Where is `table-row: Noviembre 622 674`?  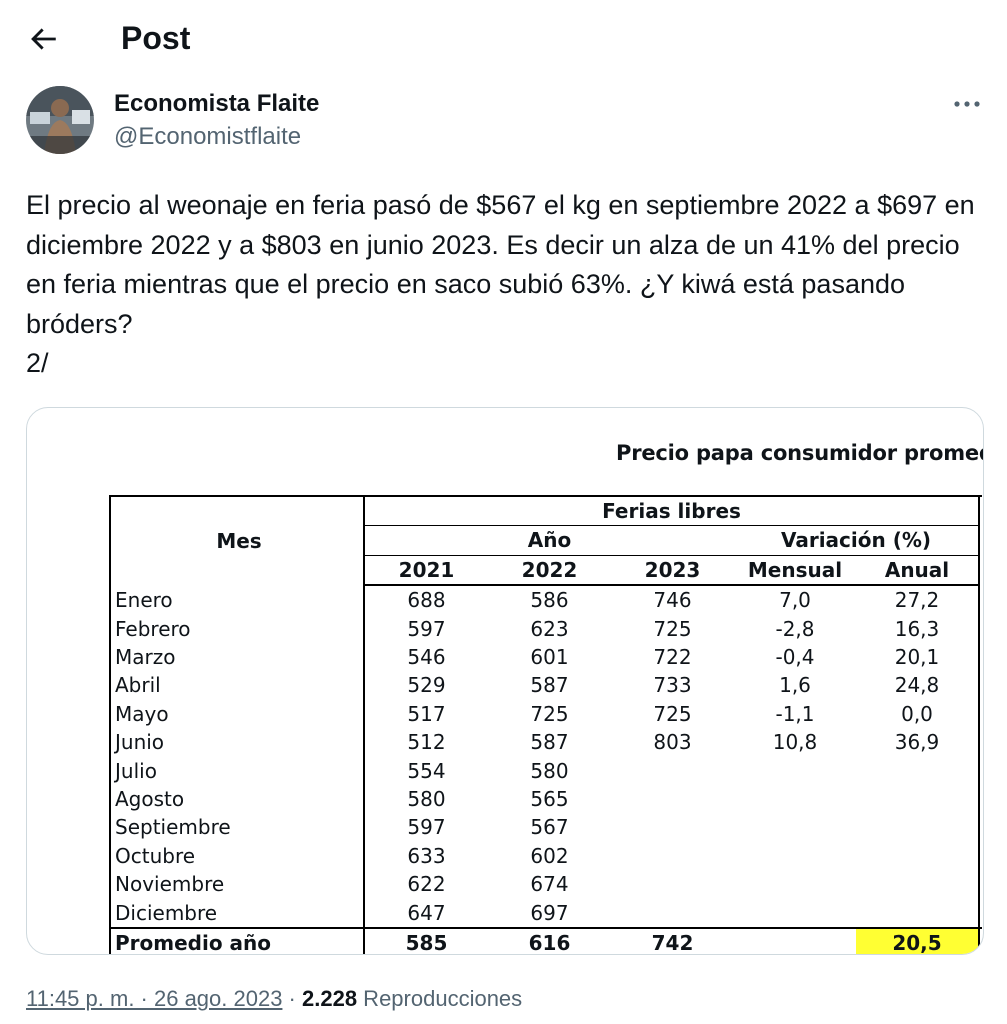
table-row: Noviembre 622 674 is located at coordinates (545, 884).